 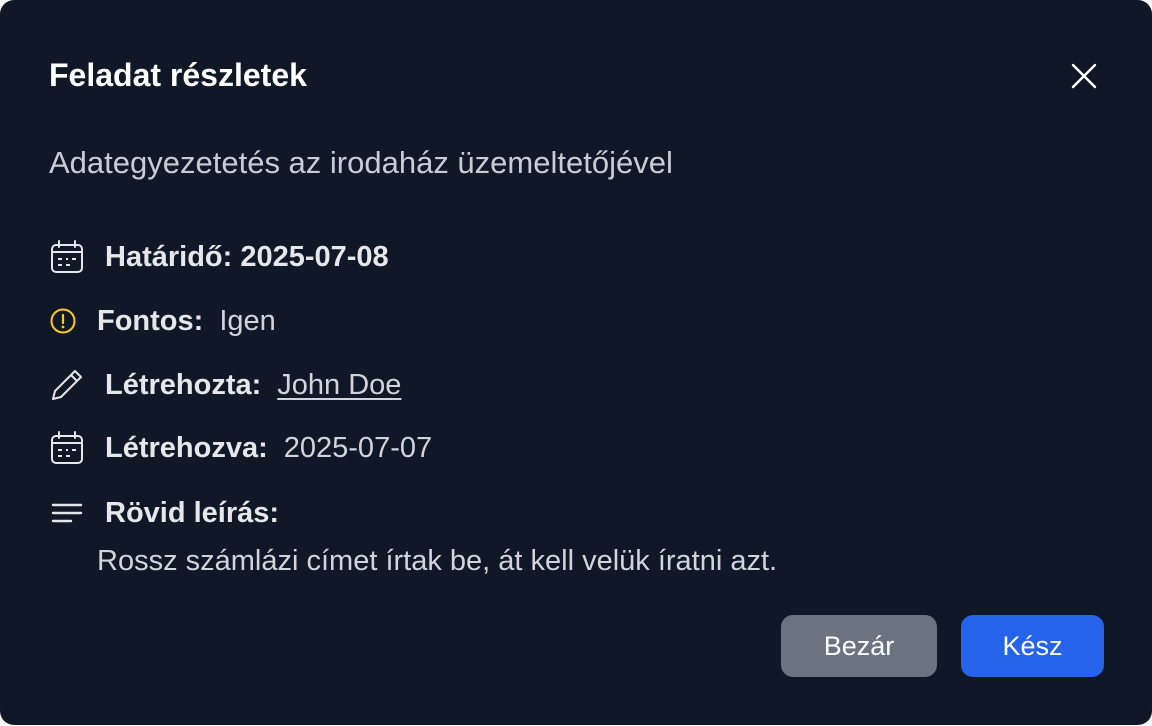 What do you see at coordinates (67, 513) in the screenshot?
I see `lines-icon` at bounding box center [67, 513].